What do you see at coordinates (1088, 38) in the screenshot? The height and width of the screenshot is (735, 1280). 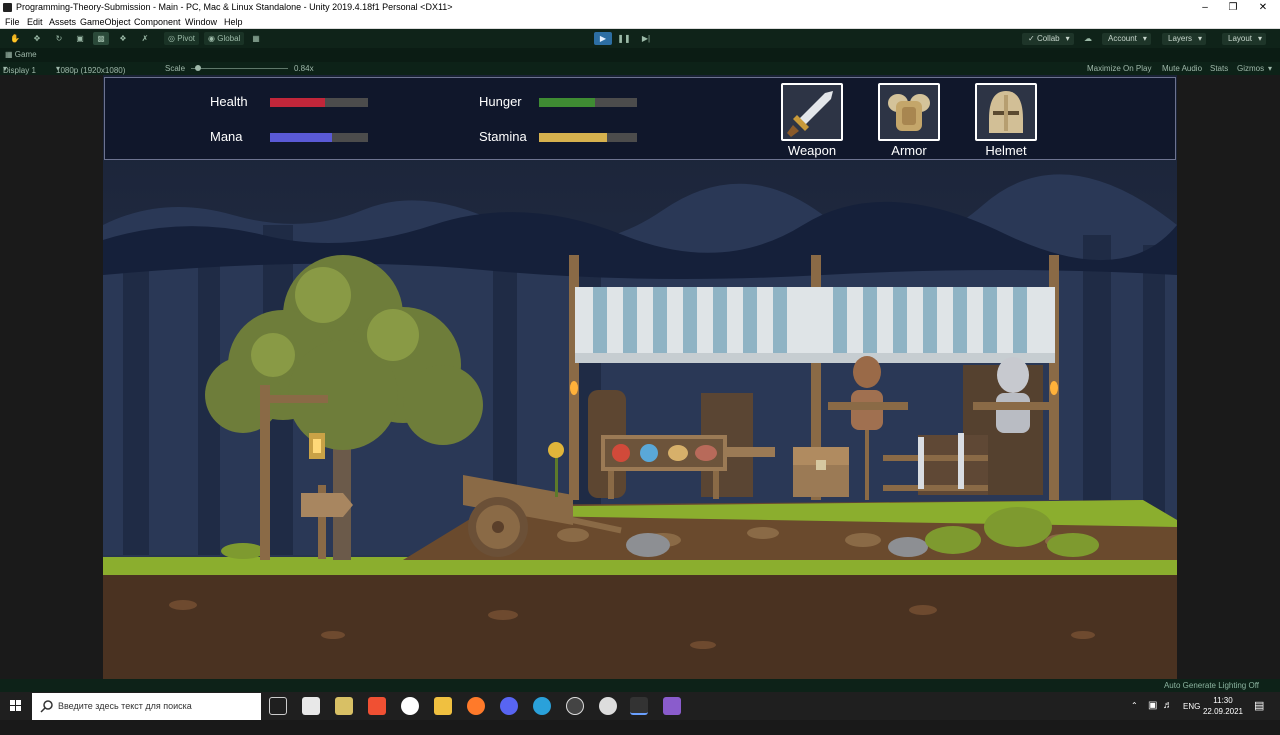 I see `cloud-icon: ☁` at bounding box center [1088, 38].